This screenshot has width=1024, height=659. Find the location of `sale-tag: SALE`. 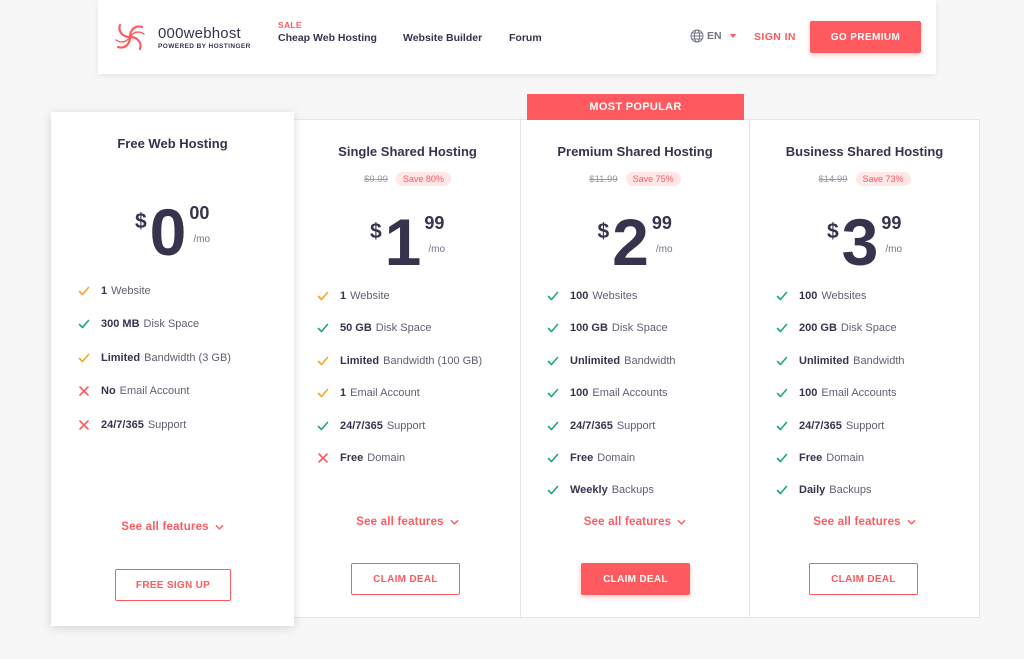

sale-tag: SALE is located at coordinates (290, 25).